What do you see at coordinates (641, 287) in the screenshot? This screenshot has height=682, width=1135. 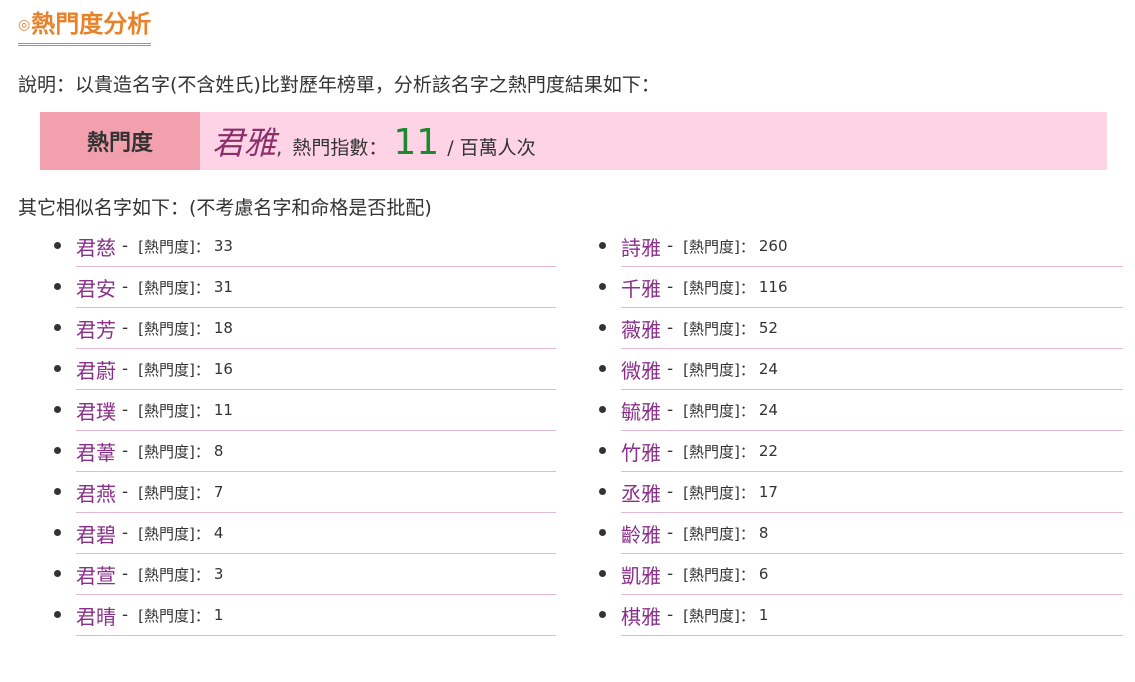 I see `similar-name-link: 千雅` at bounding box center [641, 287].